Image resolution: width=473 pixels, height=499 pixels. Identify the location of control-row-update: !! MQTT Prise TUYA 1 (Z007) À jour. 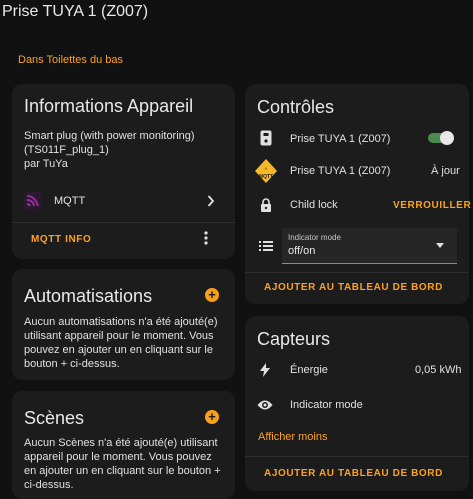
(357, 171).